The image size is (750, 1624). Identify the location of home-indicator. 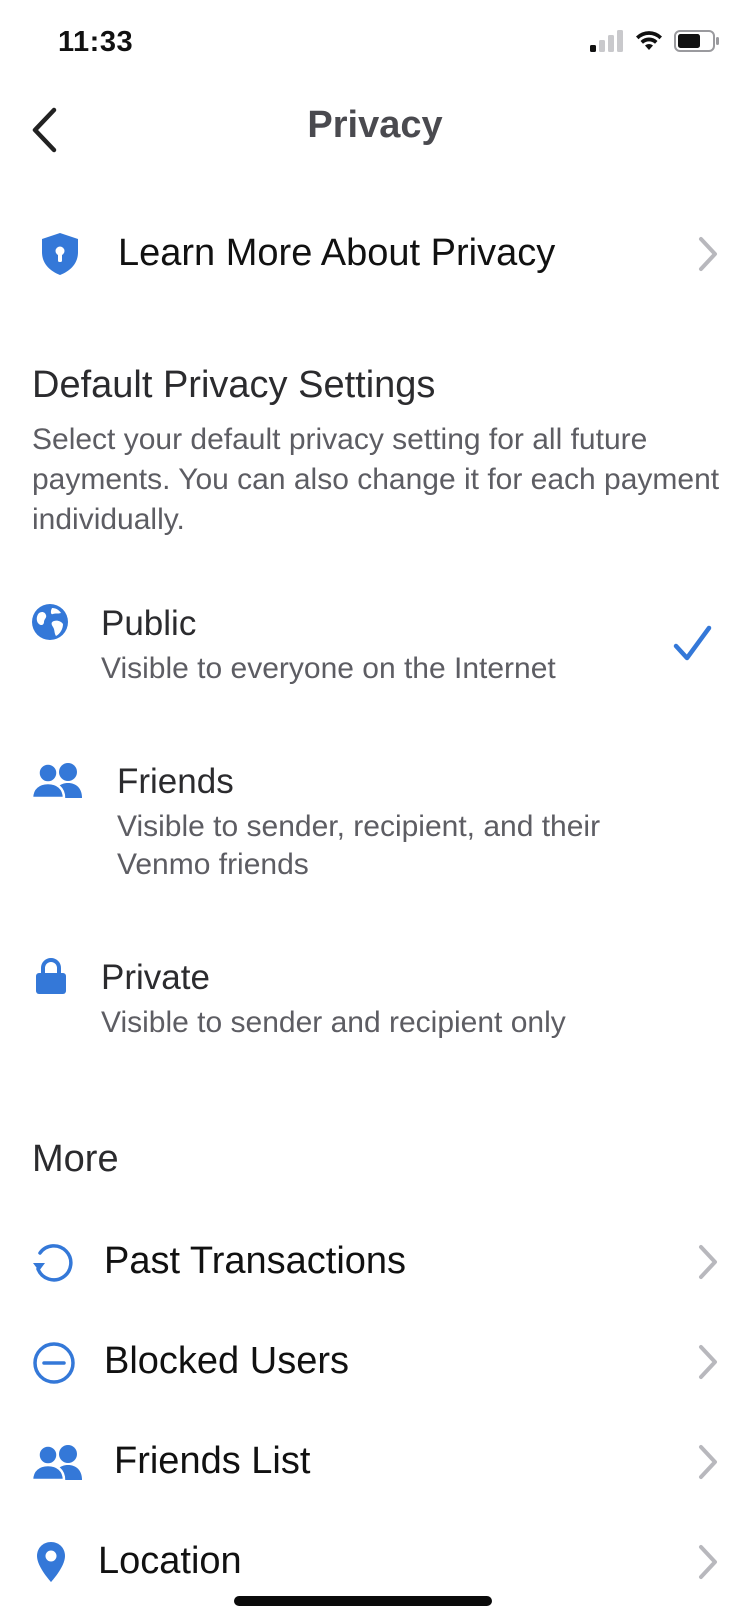
(363, 1601).